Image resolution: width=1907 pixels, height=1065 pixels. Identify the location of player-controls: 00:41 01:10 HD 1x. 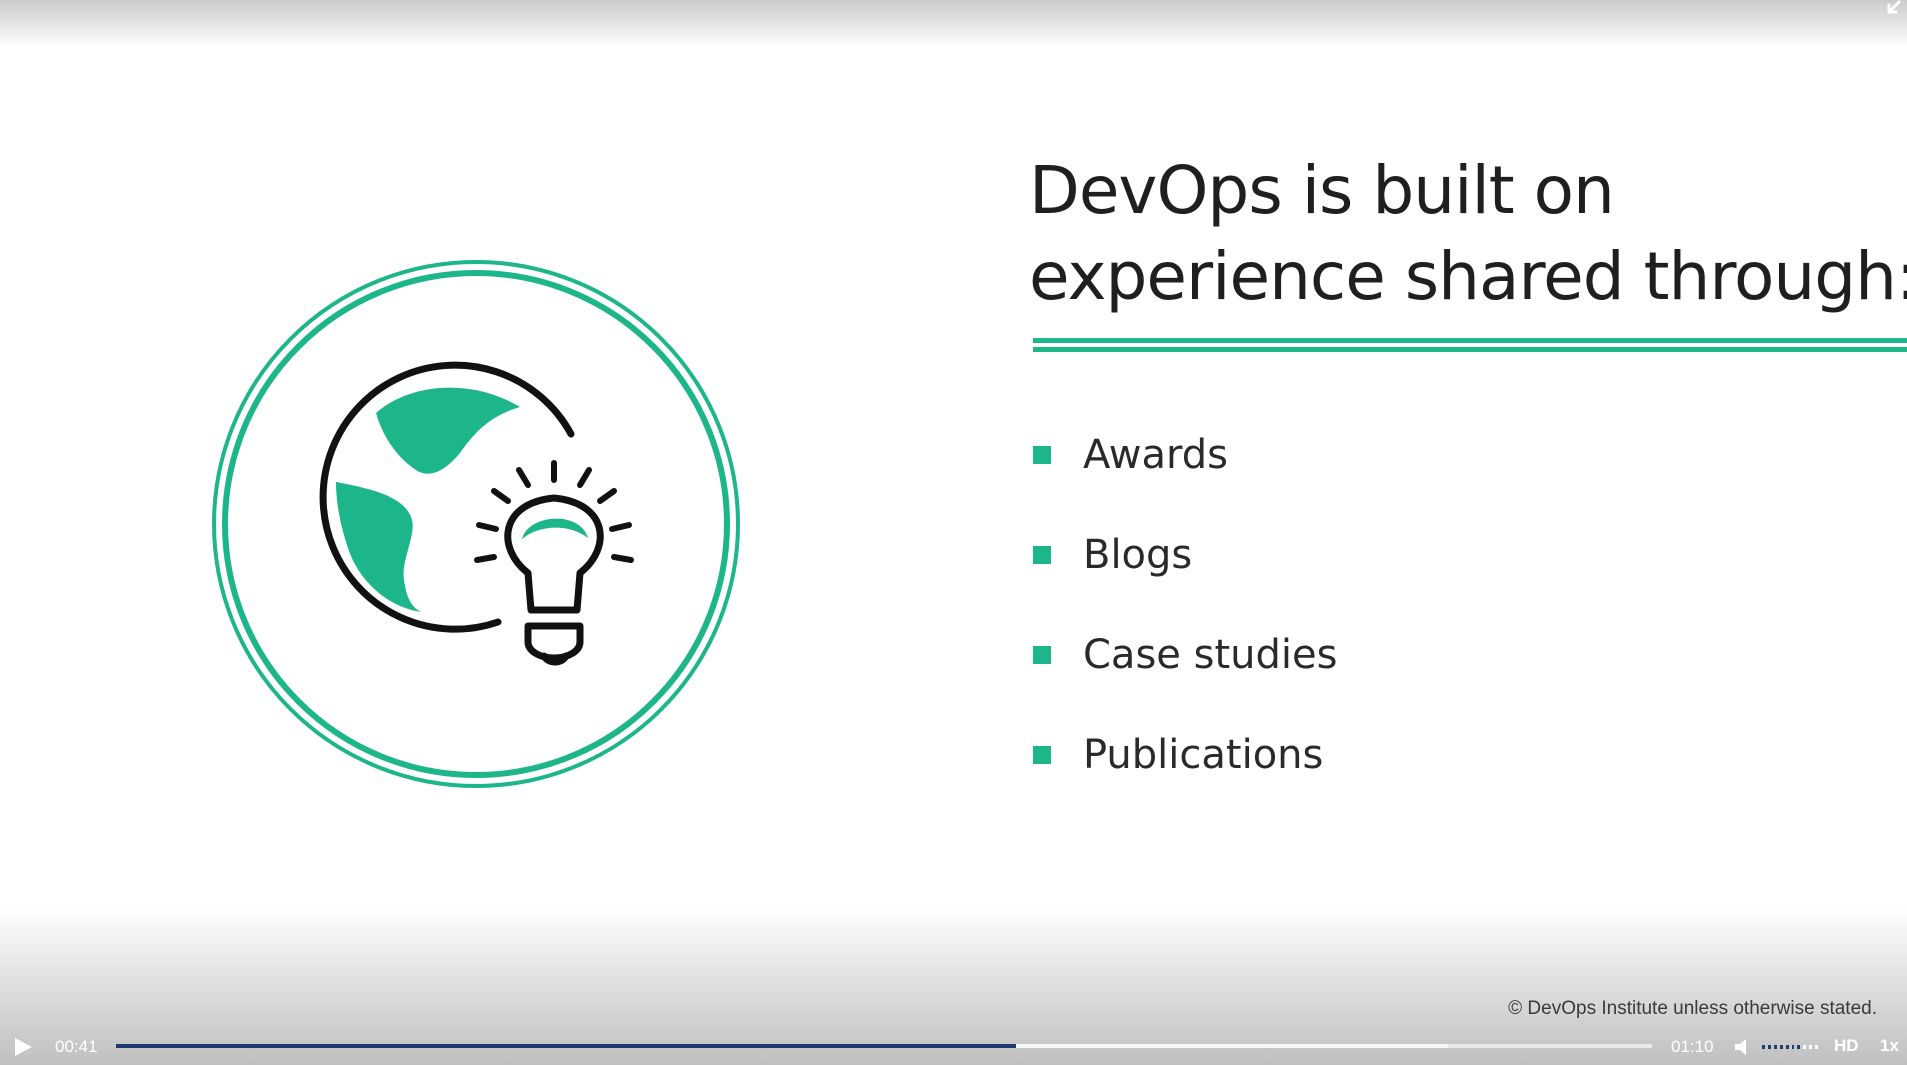
(953, 1046).